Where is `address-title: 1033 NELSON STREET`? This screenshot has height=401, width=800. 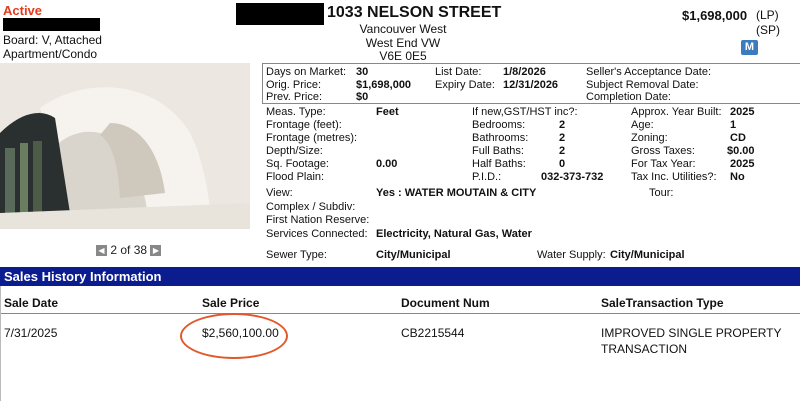
address-title: 1033 NELSON STREET is located at coordinates (414, 12).